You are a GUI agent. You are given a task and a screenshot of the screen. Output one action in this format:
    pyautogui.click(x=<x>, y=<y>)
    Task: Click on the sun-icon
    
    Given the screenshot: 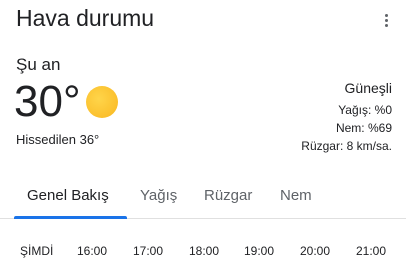 What is the action you would take?
    pyautogui.click(x=102, y=102)
    